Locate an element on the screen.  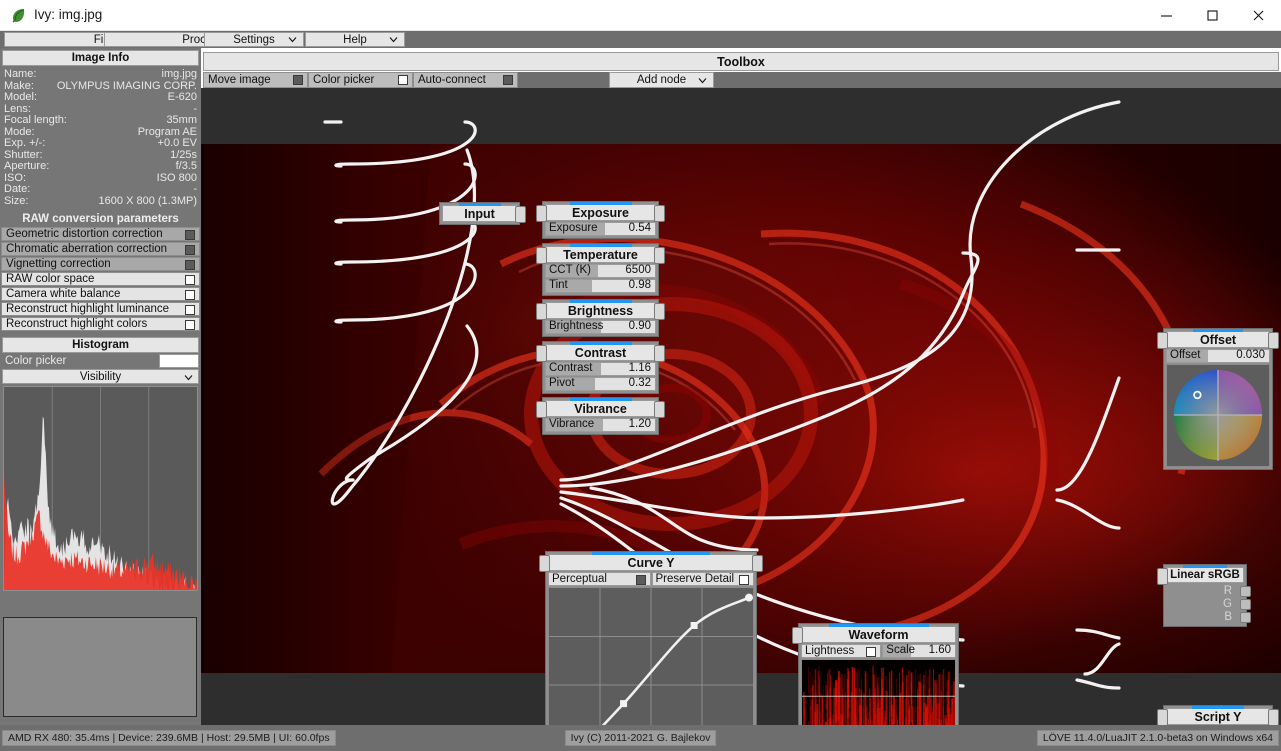
info-value: f/3.5 is located at coordinates (186, 166).